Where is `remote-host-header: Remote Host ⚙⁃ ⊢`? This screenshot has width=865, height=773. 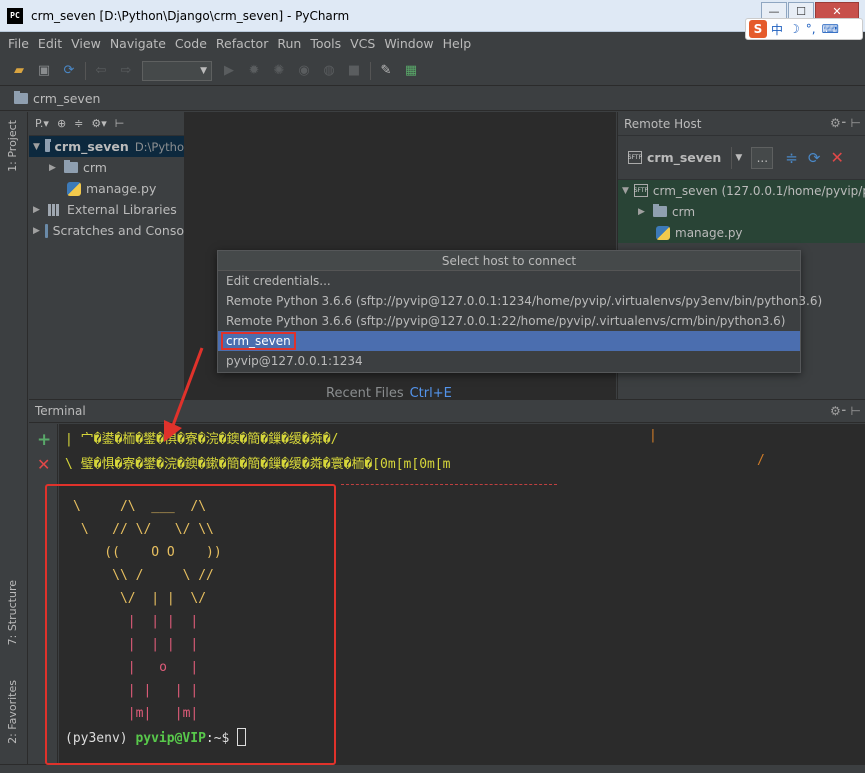 remote-host-header: Remote Host ⚙⁃ ⊢ is located at coordinates (741, 124).